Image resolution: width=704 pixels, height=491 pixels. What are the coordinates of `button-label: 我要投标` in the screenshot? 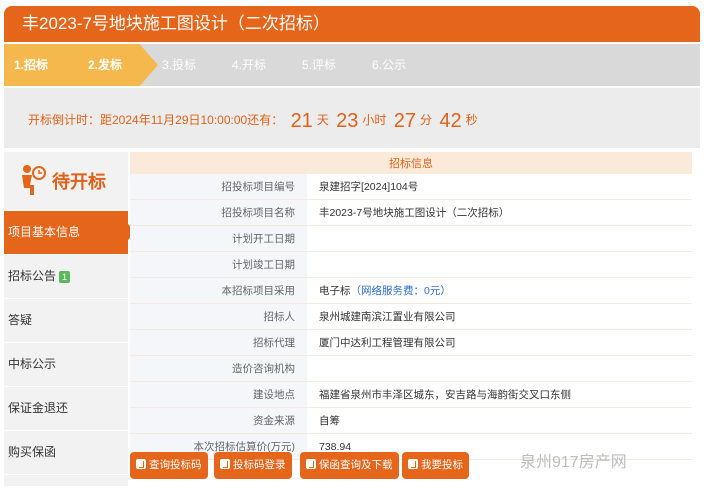 It's located at (442, 465).